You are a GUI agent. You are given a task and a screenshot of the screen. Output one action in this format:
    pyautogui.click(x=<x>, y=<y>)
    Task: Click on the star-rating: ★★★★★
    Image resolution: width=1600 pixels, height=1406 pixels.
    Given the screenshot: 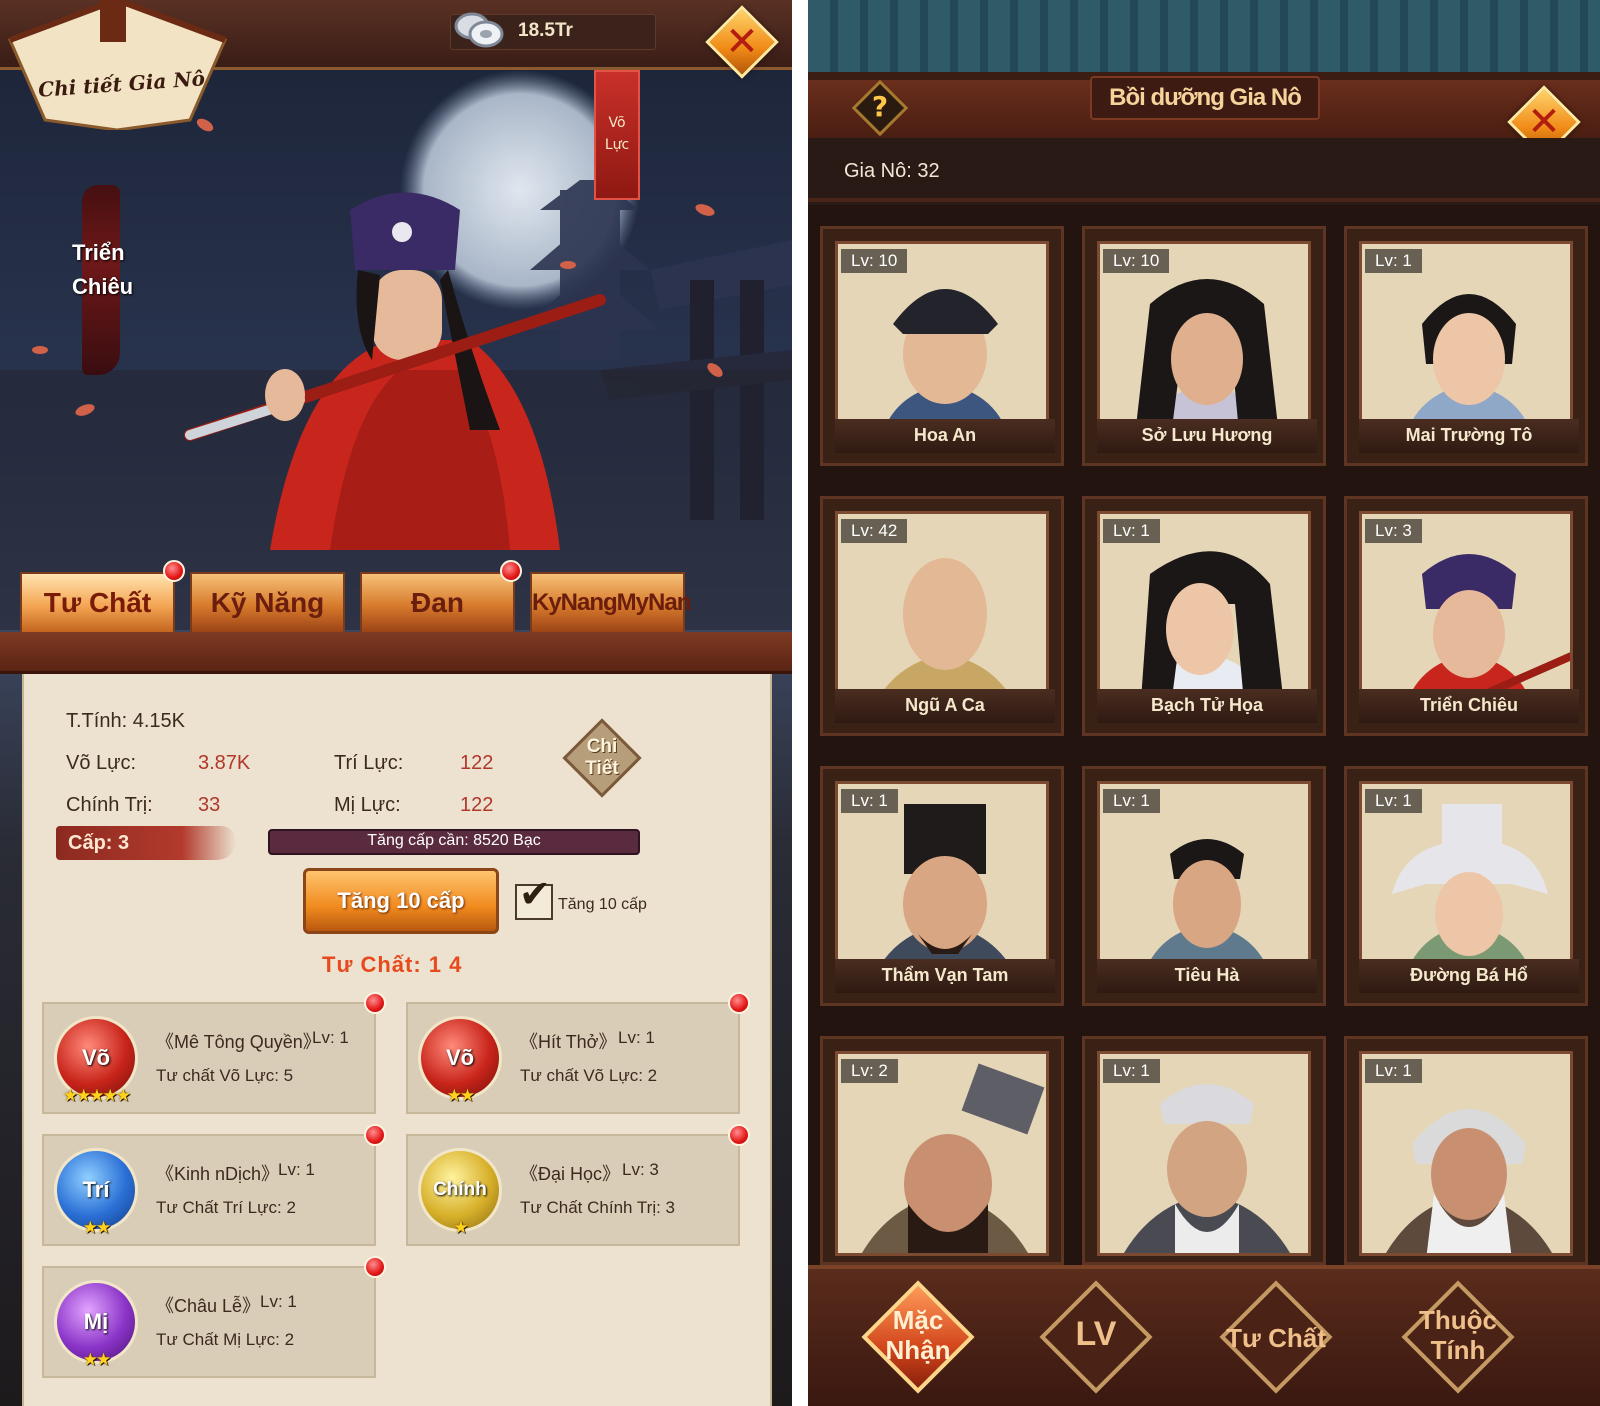 What is the action you would take?
    pyautogui.click(x=96, y=1096)
    